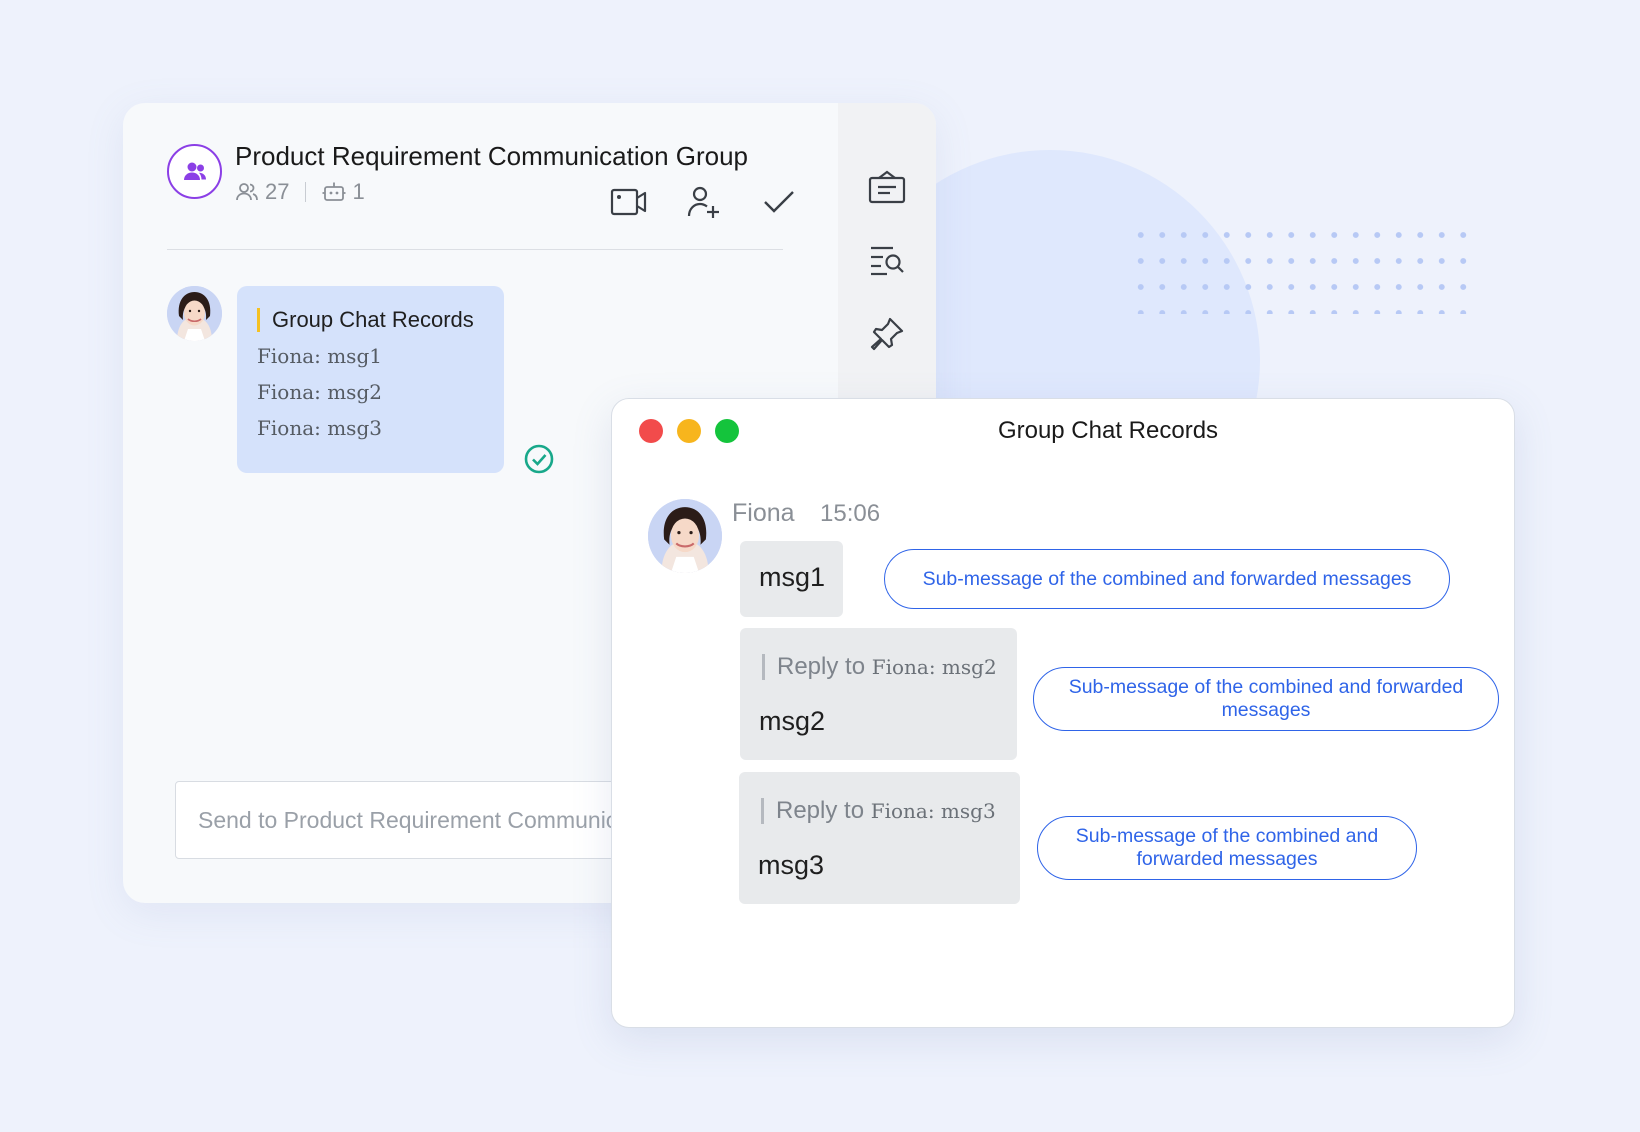 This screenshot has width=1640, height=1132. I want to click on group-icon, so click(194, 171).